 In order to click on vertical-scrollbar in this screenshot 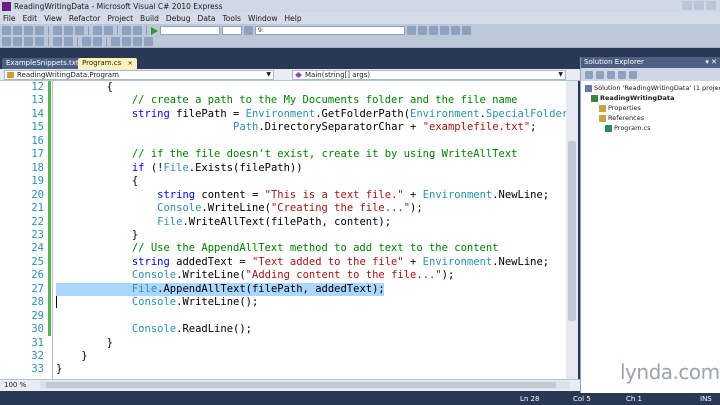, I will do `click(572, 230)`.